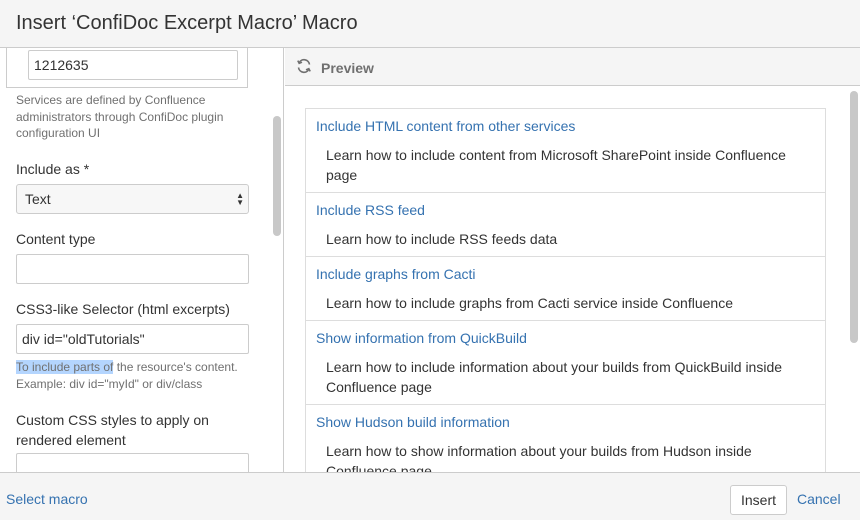 The image size is (860, 520). What do you see at coordinates (276, 260) in the screenshot?
I see `left-scrollbar` at bounding box center [276, 260].